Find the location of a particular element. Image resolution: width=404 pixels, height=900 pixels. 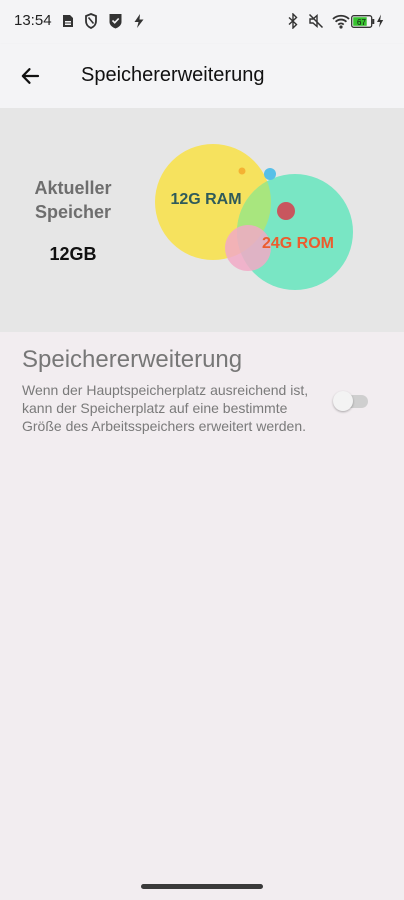

battery-icon: 67 is located at coordinates (363, 21).